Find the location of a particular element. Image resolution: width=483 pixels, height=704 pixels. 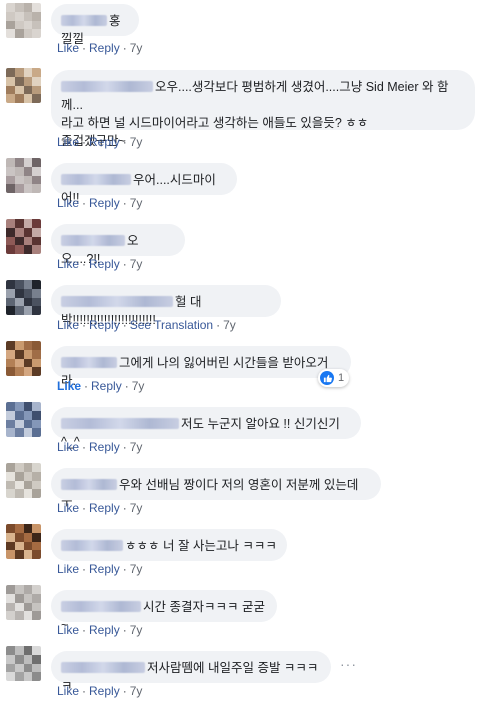

reaction-count-badge: 1 is located at coordinates (334, 378).